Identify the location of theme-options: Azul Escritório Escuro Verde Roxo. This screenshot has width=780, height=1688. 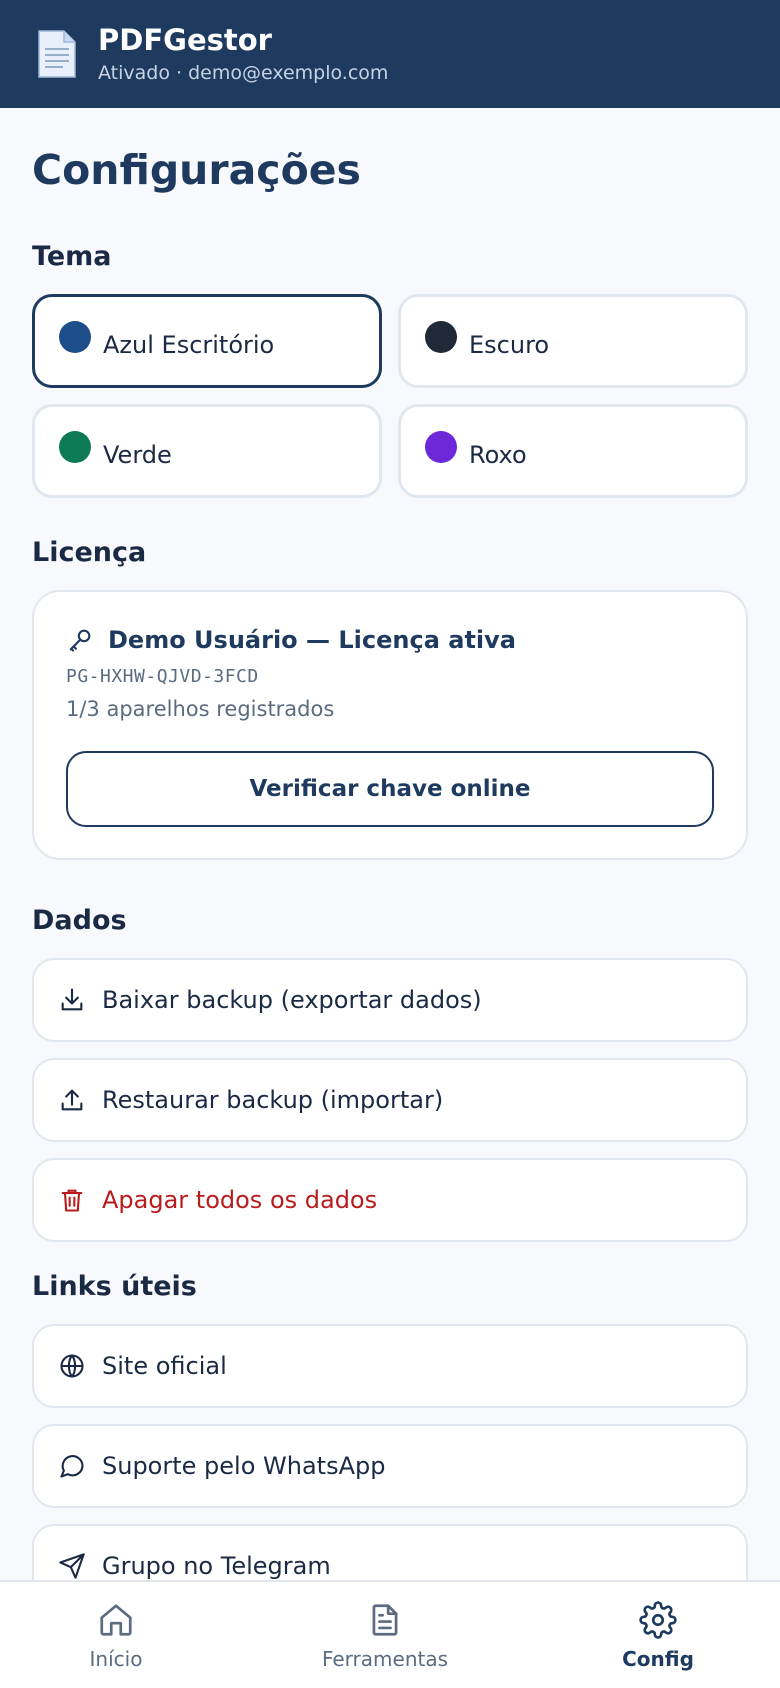
(390, 396).